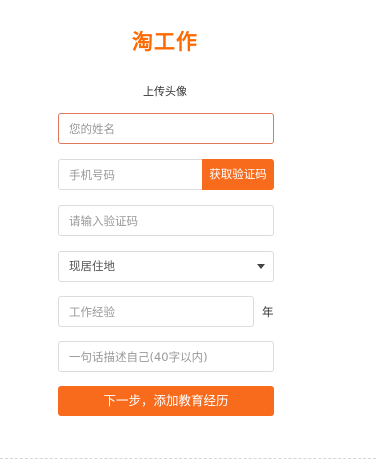 Image resolution: width=376 pixels, height=468 pixels. What do you see at coordinates (238, 174) in the screenshot?
I see `get-code-button: 获取验证码` at bounding box center [238, 174].